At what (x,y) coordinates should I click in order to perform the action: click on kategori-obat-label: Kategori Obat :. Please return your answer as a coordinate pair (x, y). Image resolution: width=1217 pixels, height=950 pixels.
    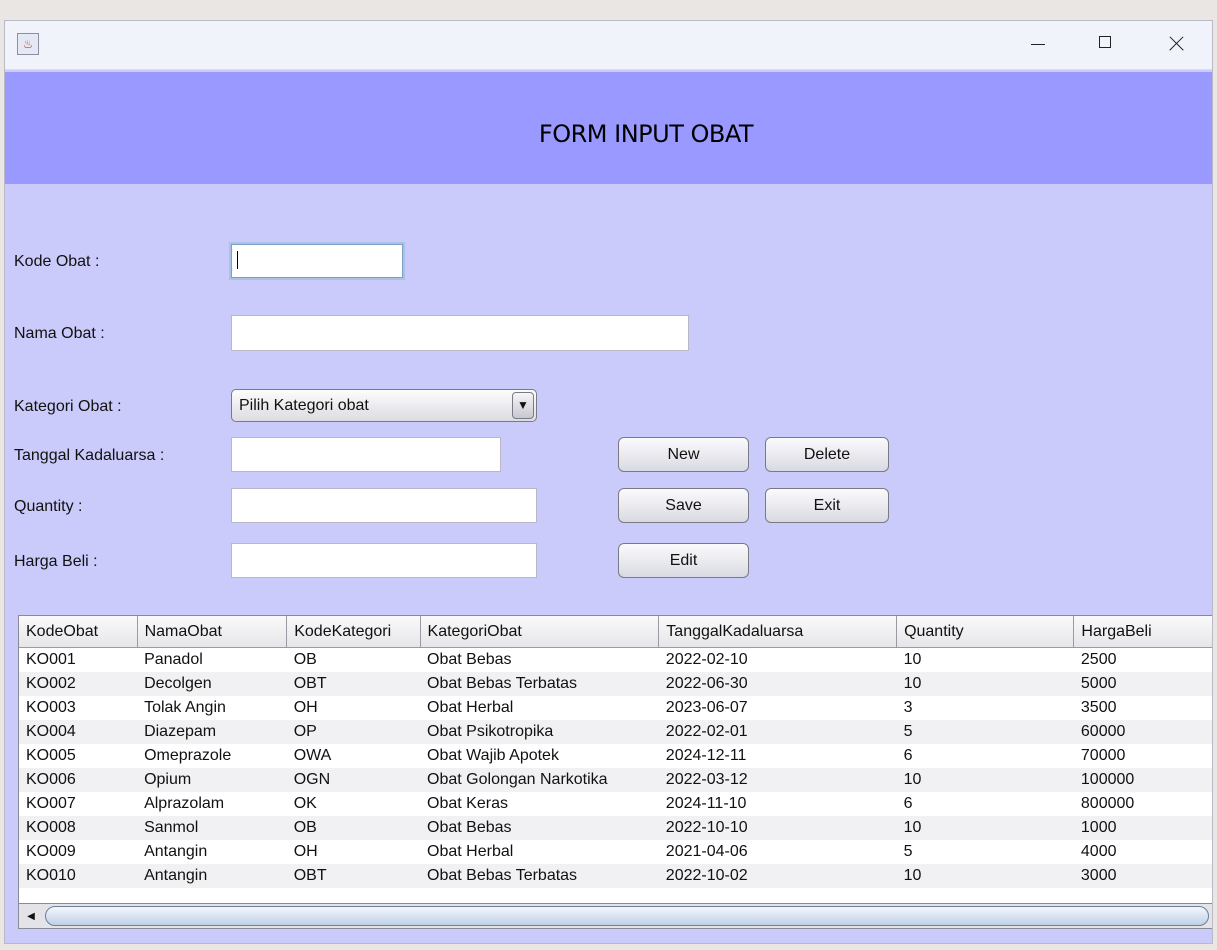
    Looking at the image, I should click on (68, 406).